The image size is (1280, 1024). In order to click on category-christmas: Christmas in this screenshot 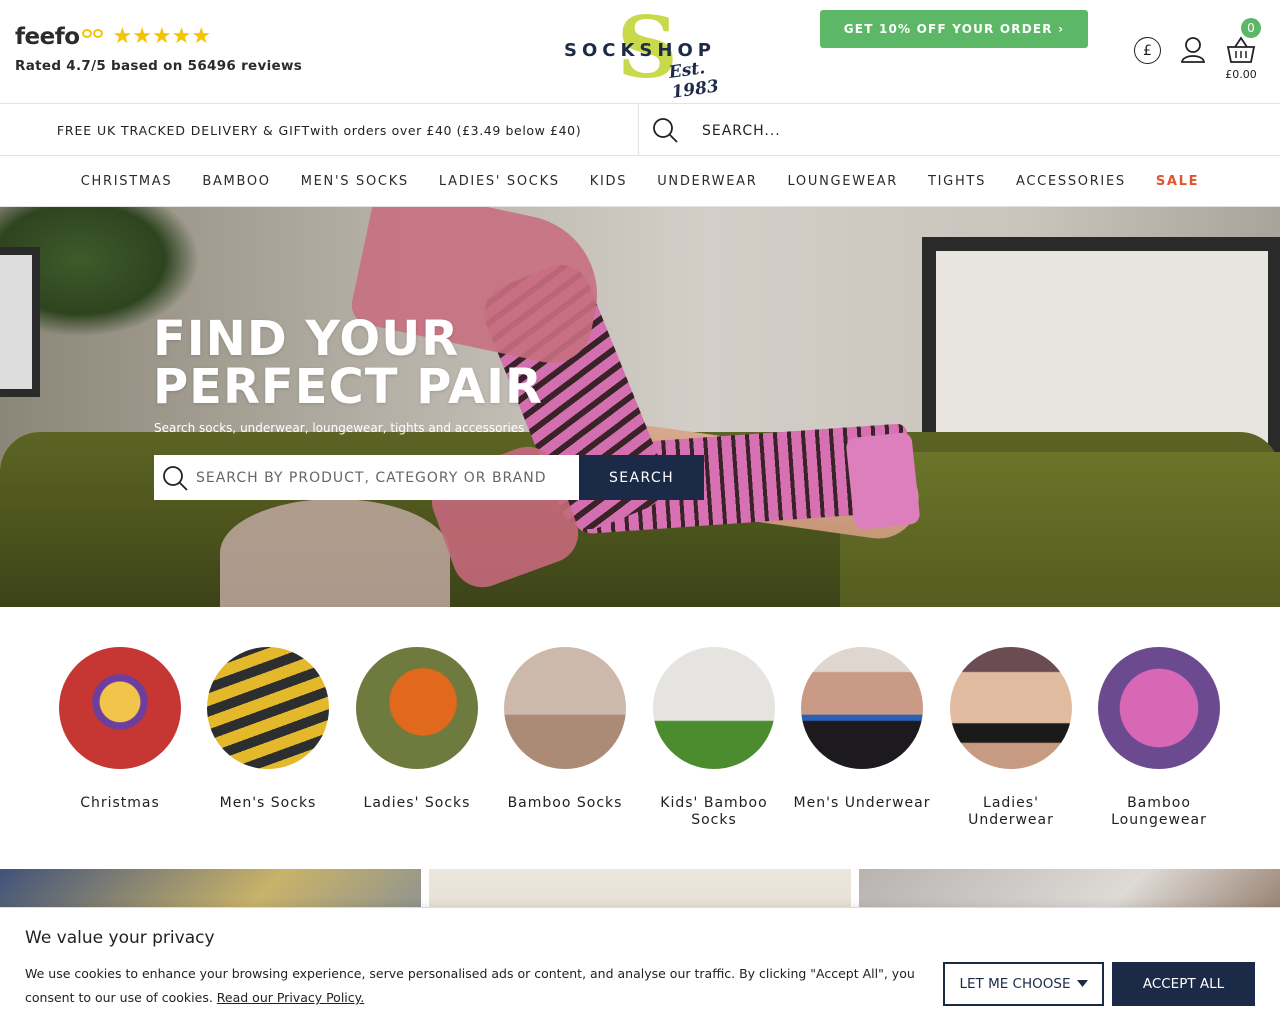, I will do `click(120, 729)`.